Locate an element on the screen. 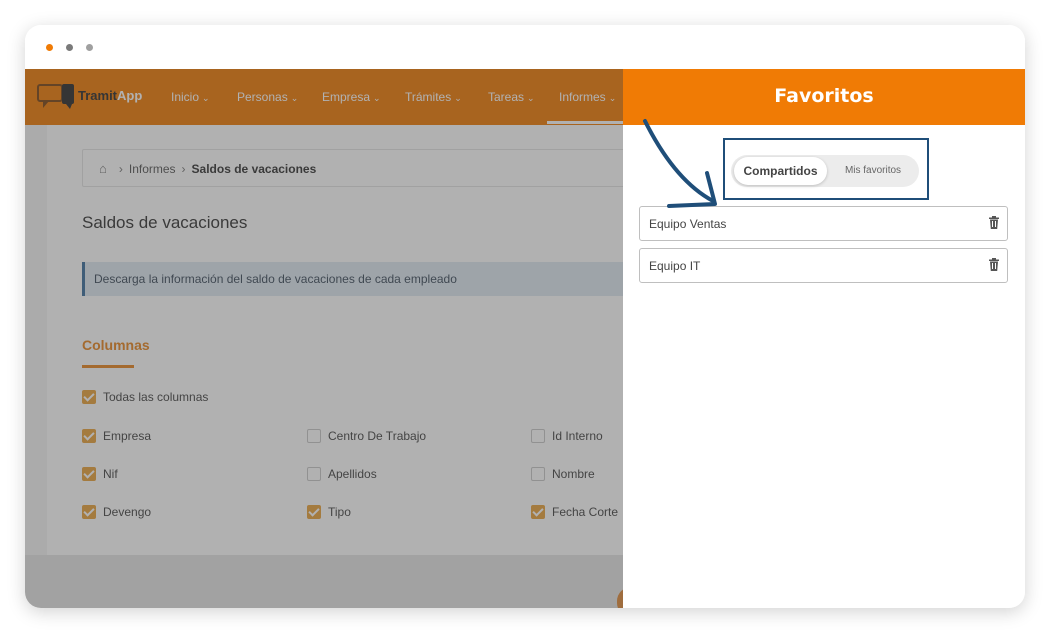 This screenshot has height=633, width=1061. window-dot-gray is located at coordinates (69, 47).